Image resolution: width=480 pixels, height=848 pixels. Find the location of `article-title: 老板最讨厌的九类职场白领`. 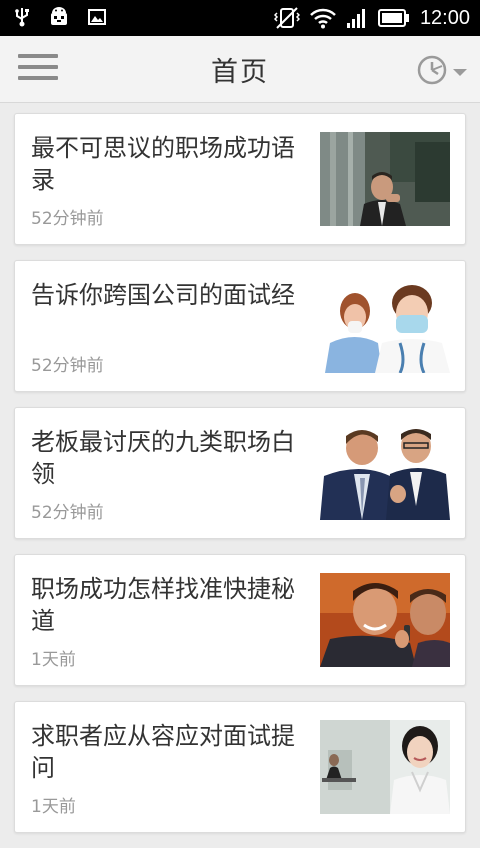

article-title: 老板最讨厌的九类职场白领 is located at coordinates (163, 458).